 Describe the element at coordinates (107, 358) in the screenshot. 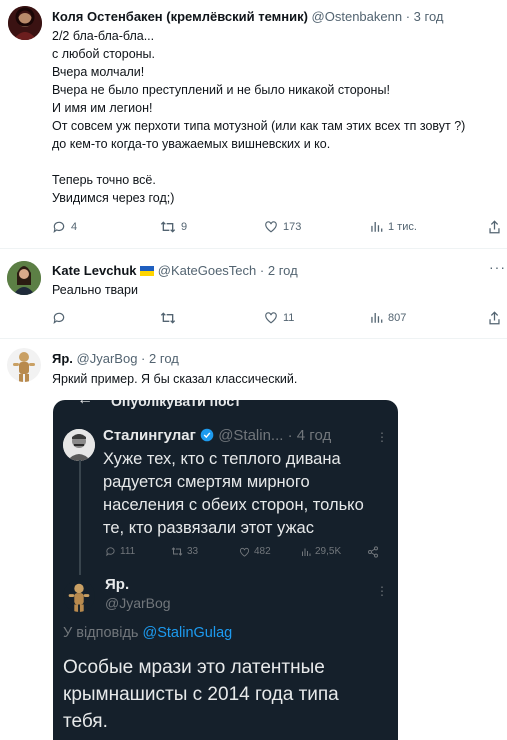

I see `author-handle: @JyarBog` at that location.